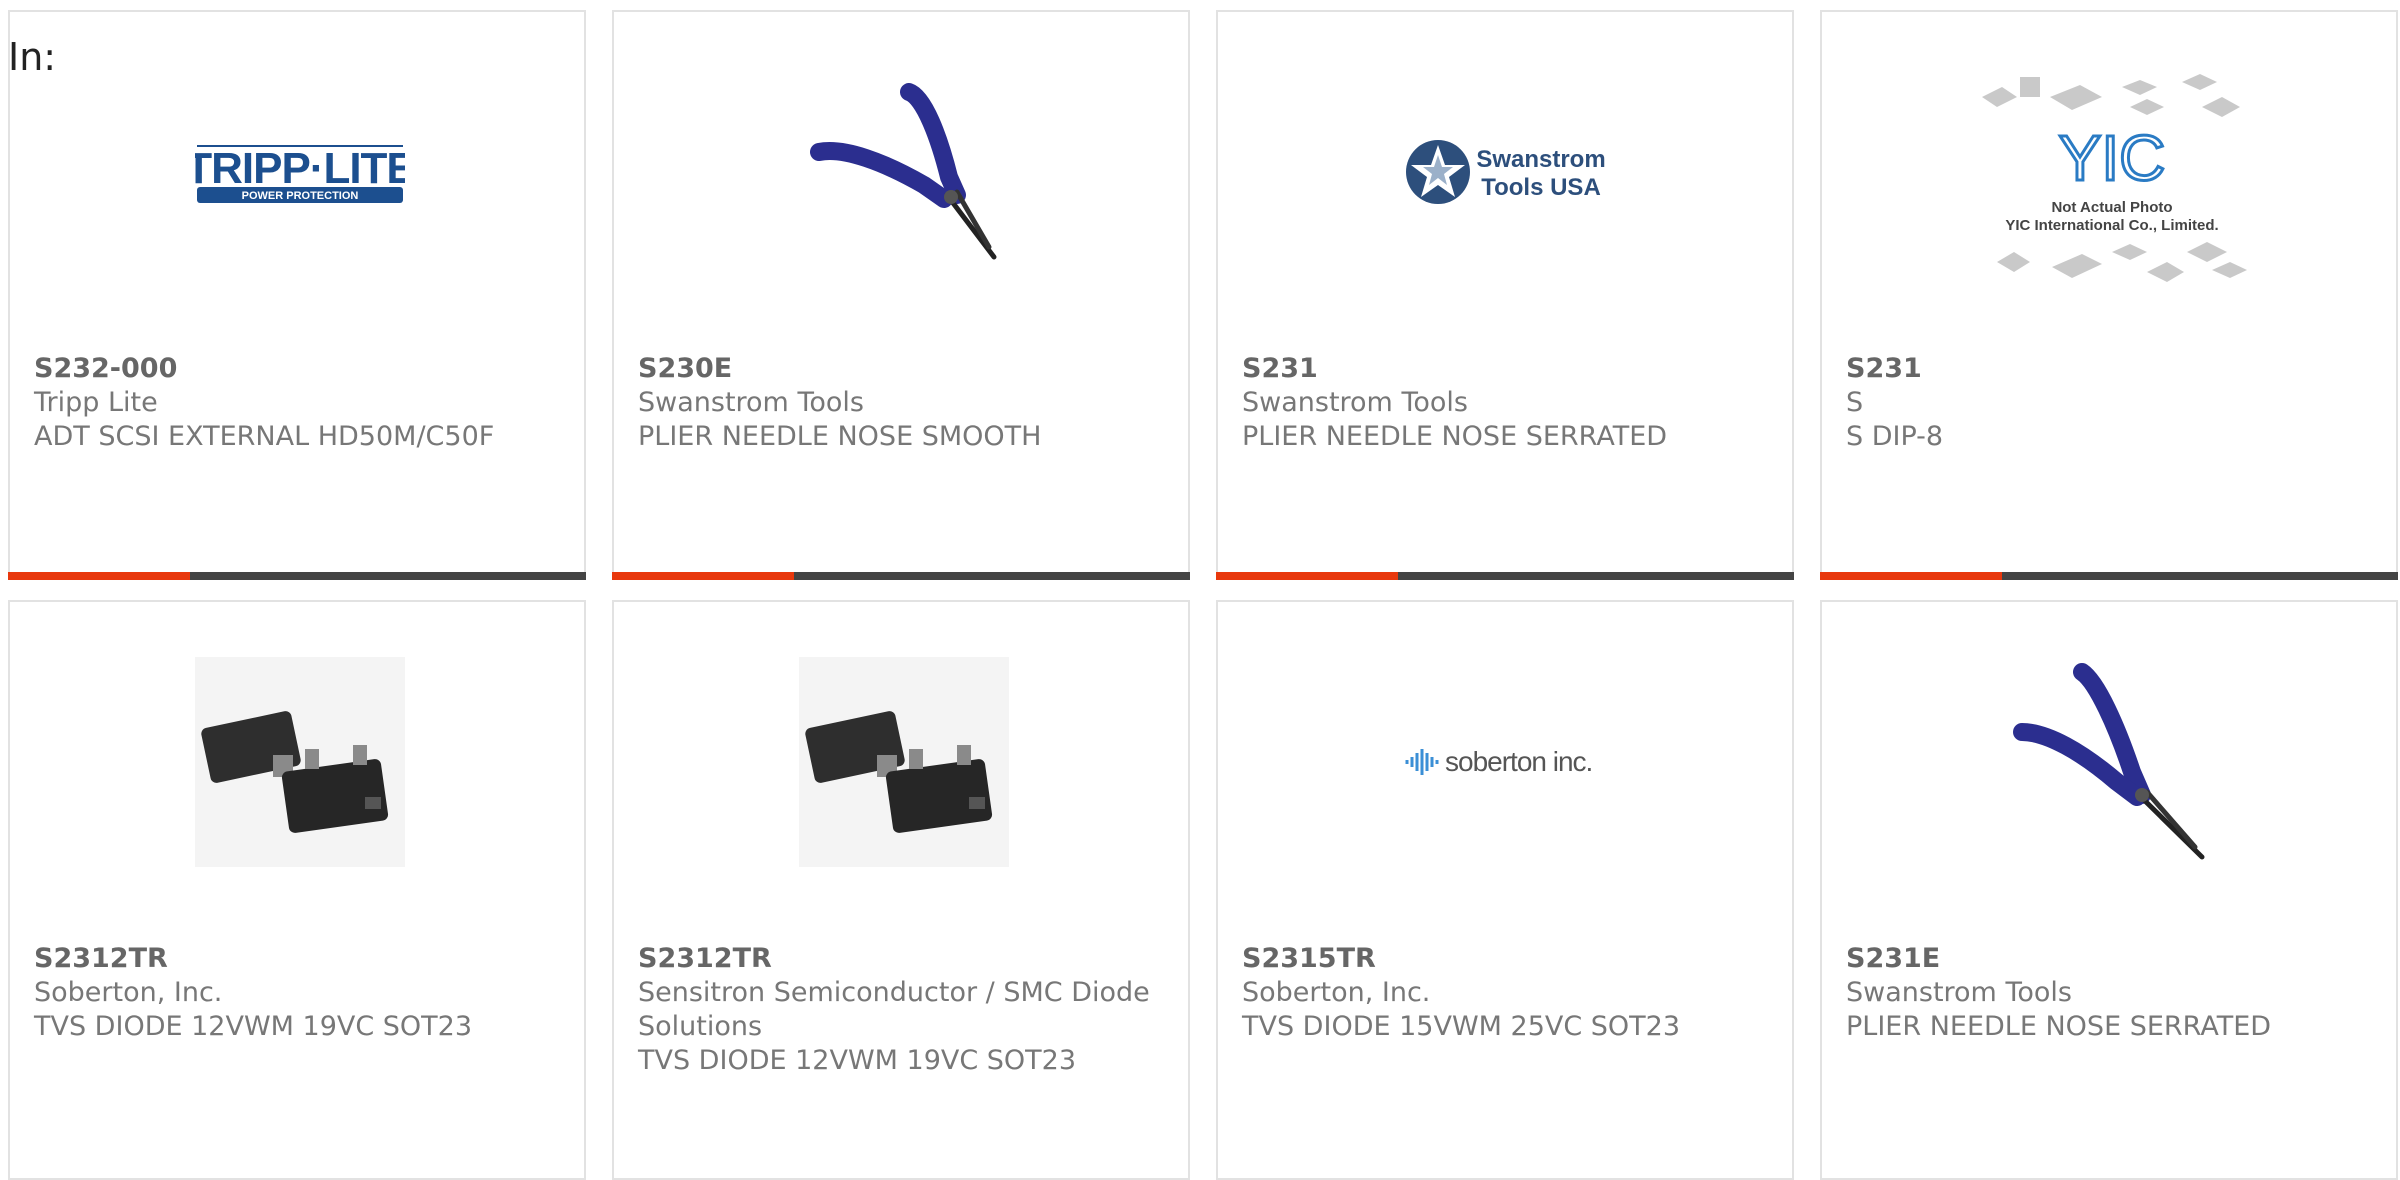  Describe the element at coordinates (264, 436) in the screenshot. I see `description: ADT SCSI EXTERNAL HD50M/C50F` at that location.